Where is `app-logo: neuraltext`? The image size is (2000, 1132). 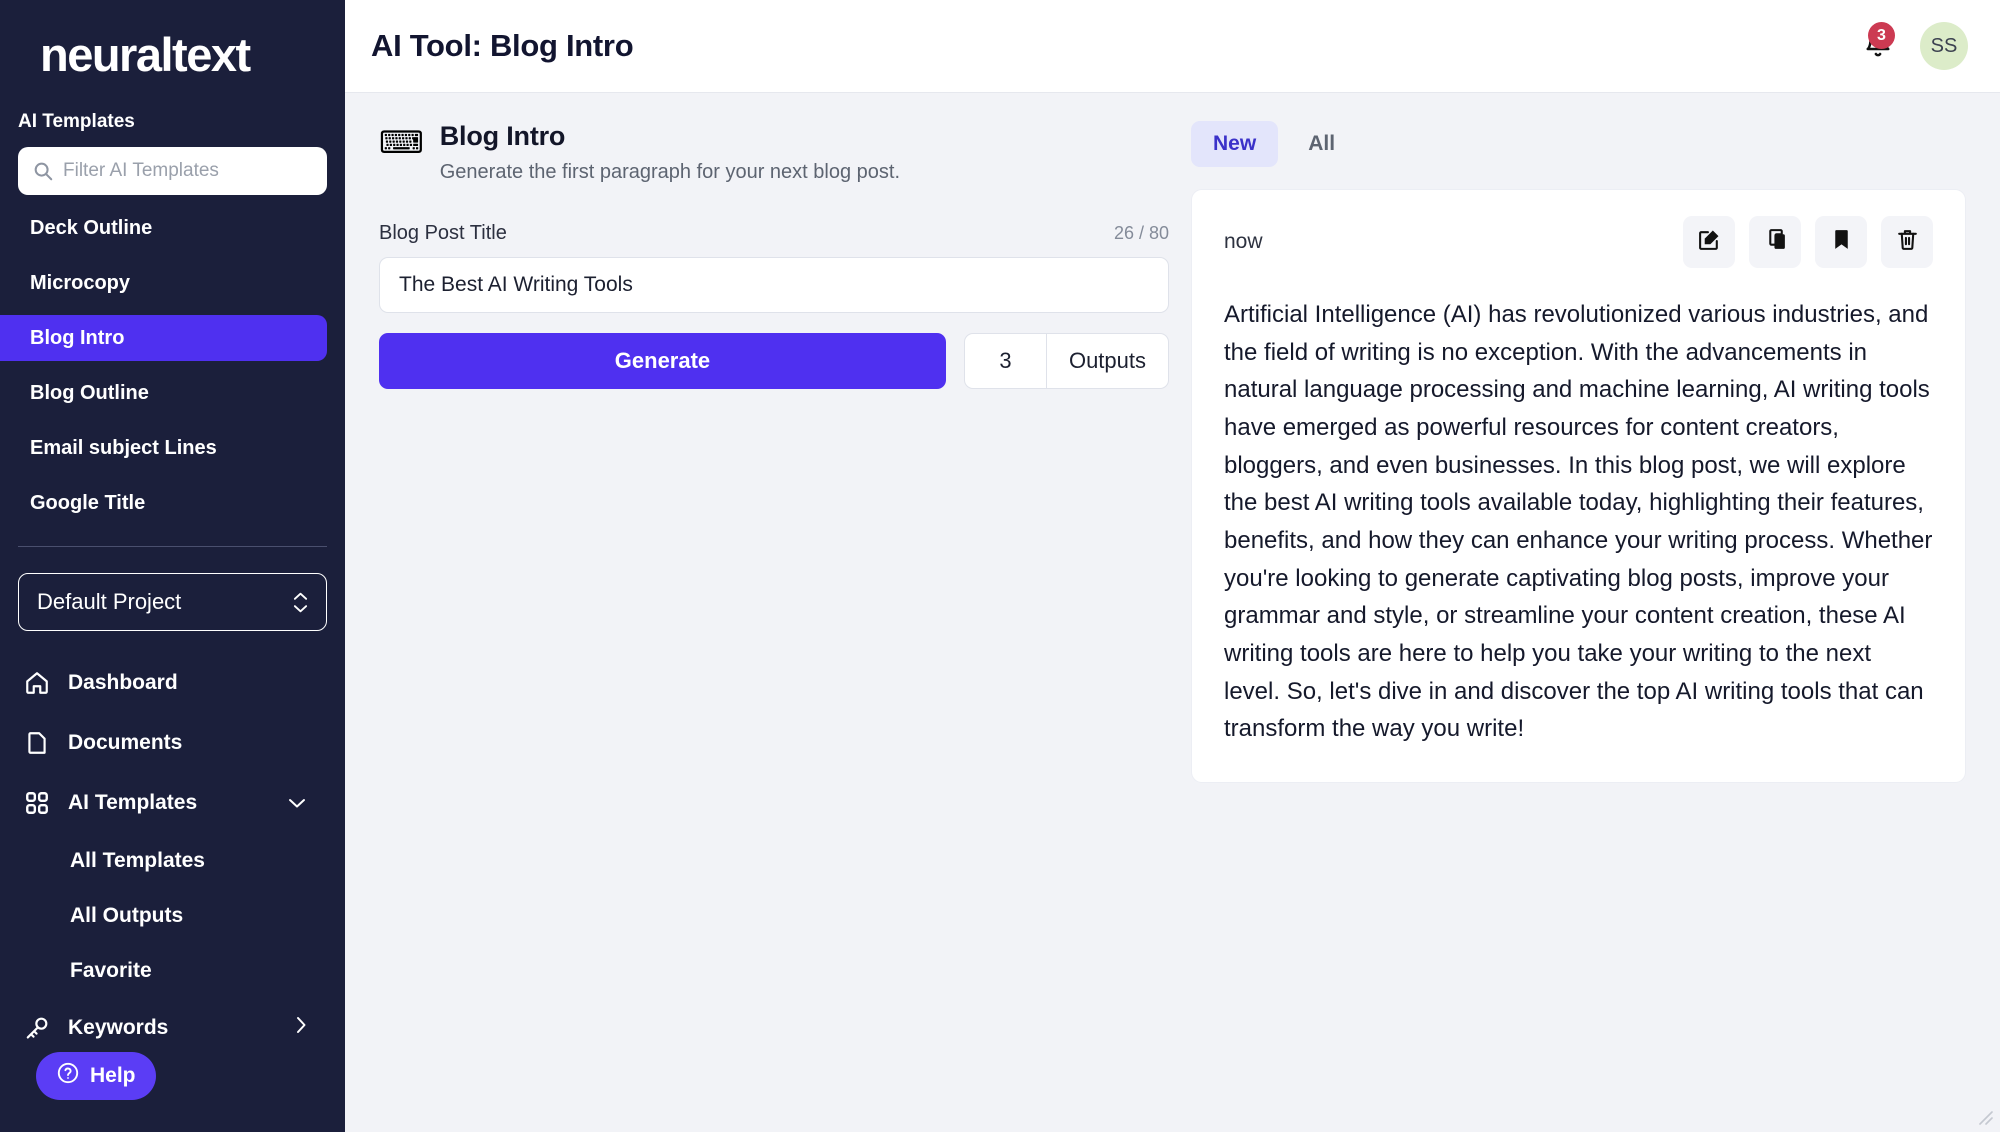 app-logo: neuraltext is located at coordinates (172, 42).